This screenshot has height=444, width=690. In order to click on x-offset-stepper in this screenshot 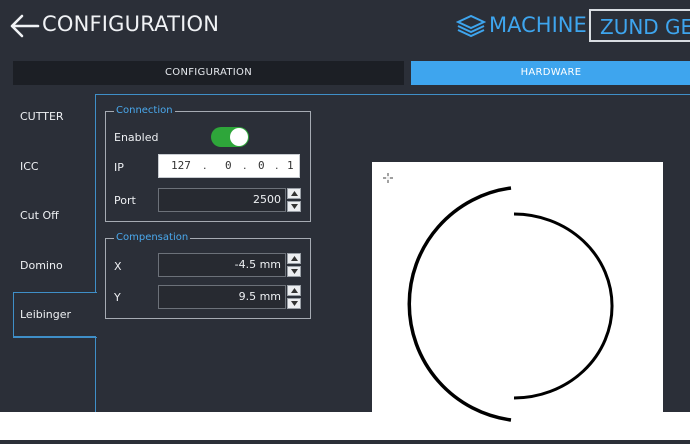, I will do `click(294, 265)`.